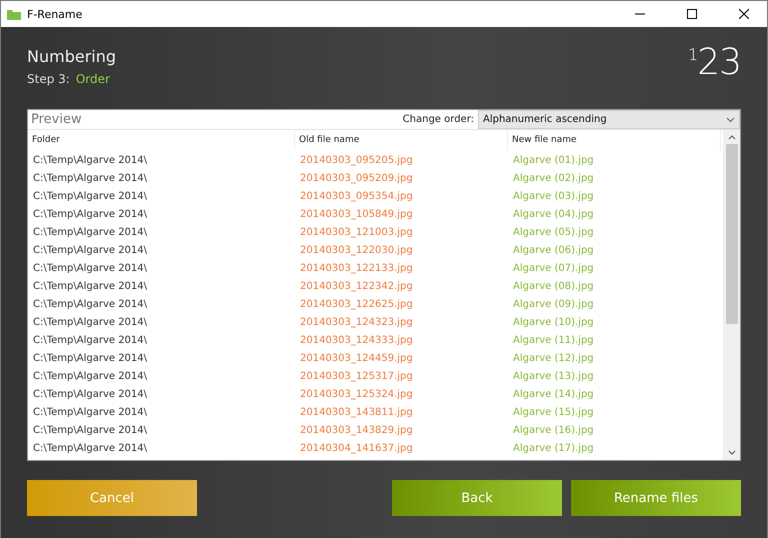 This screenshot has height=538, width=768. I want to click on table-cell-text: 20140304_141637.jpg, so click(356, 448).